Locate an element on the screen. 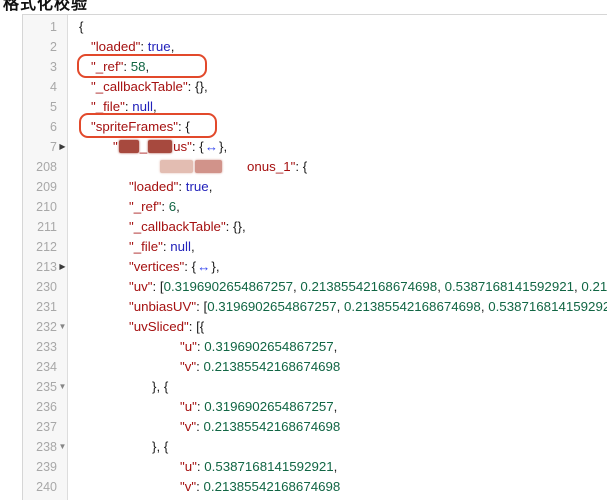 The height and width of the screenshot is (500, 607). code-line: 236 "u": 0.3196902654867257, is located at coordinates (315, 407).